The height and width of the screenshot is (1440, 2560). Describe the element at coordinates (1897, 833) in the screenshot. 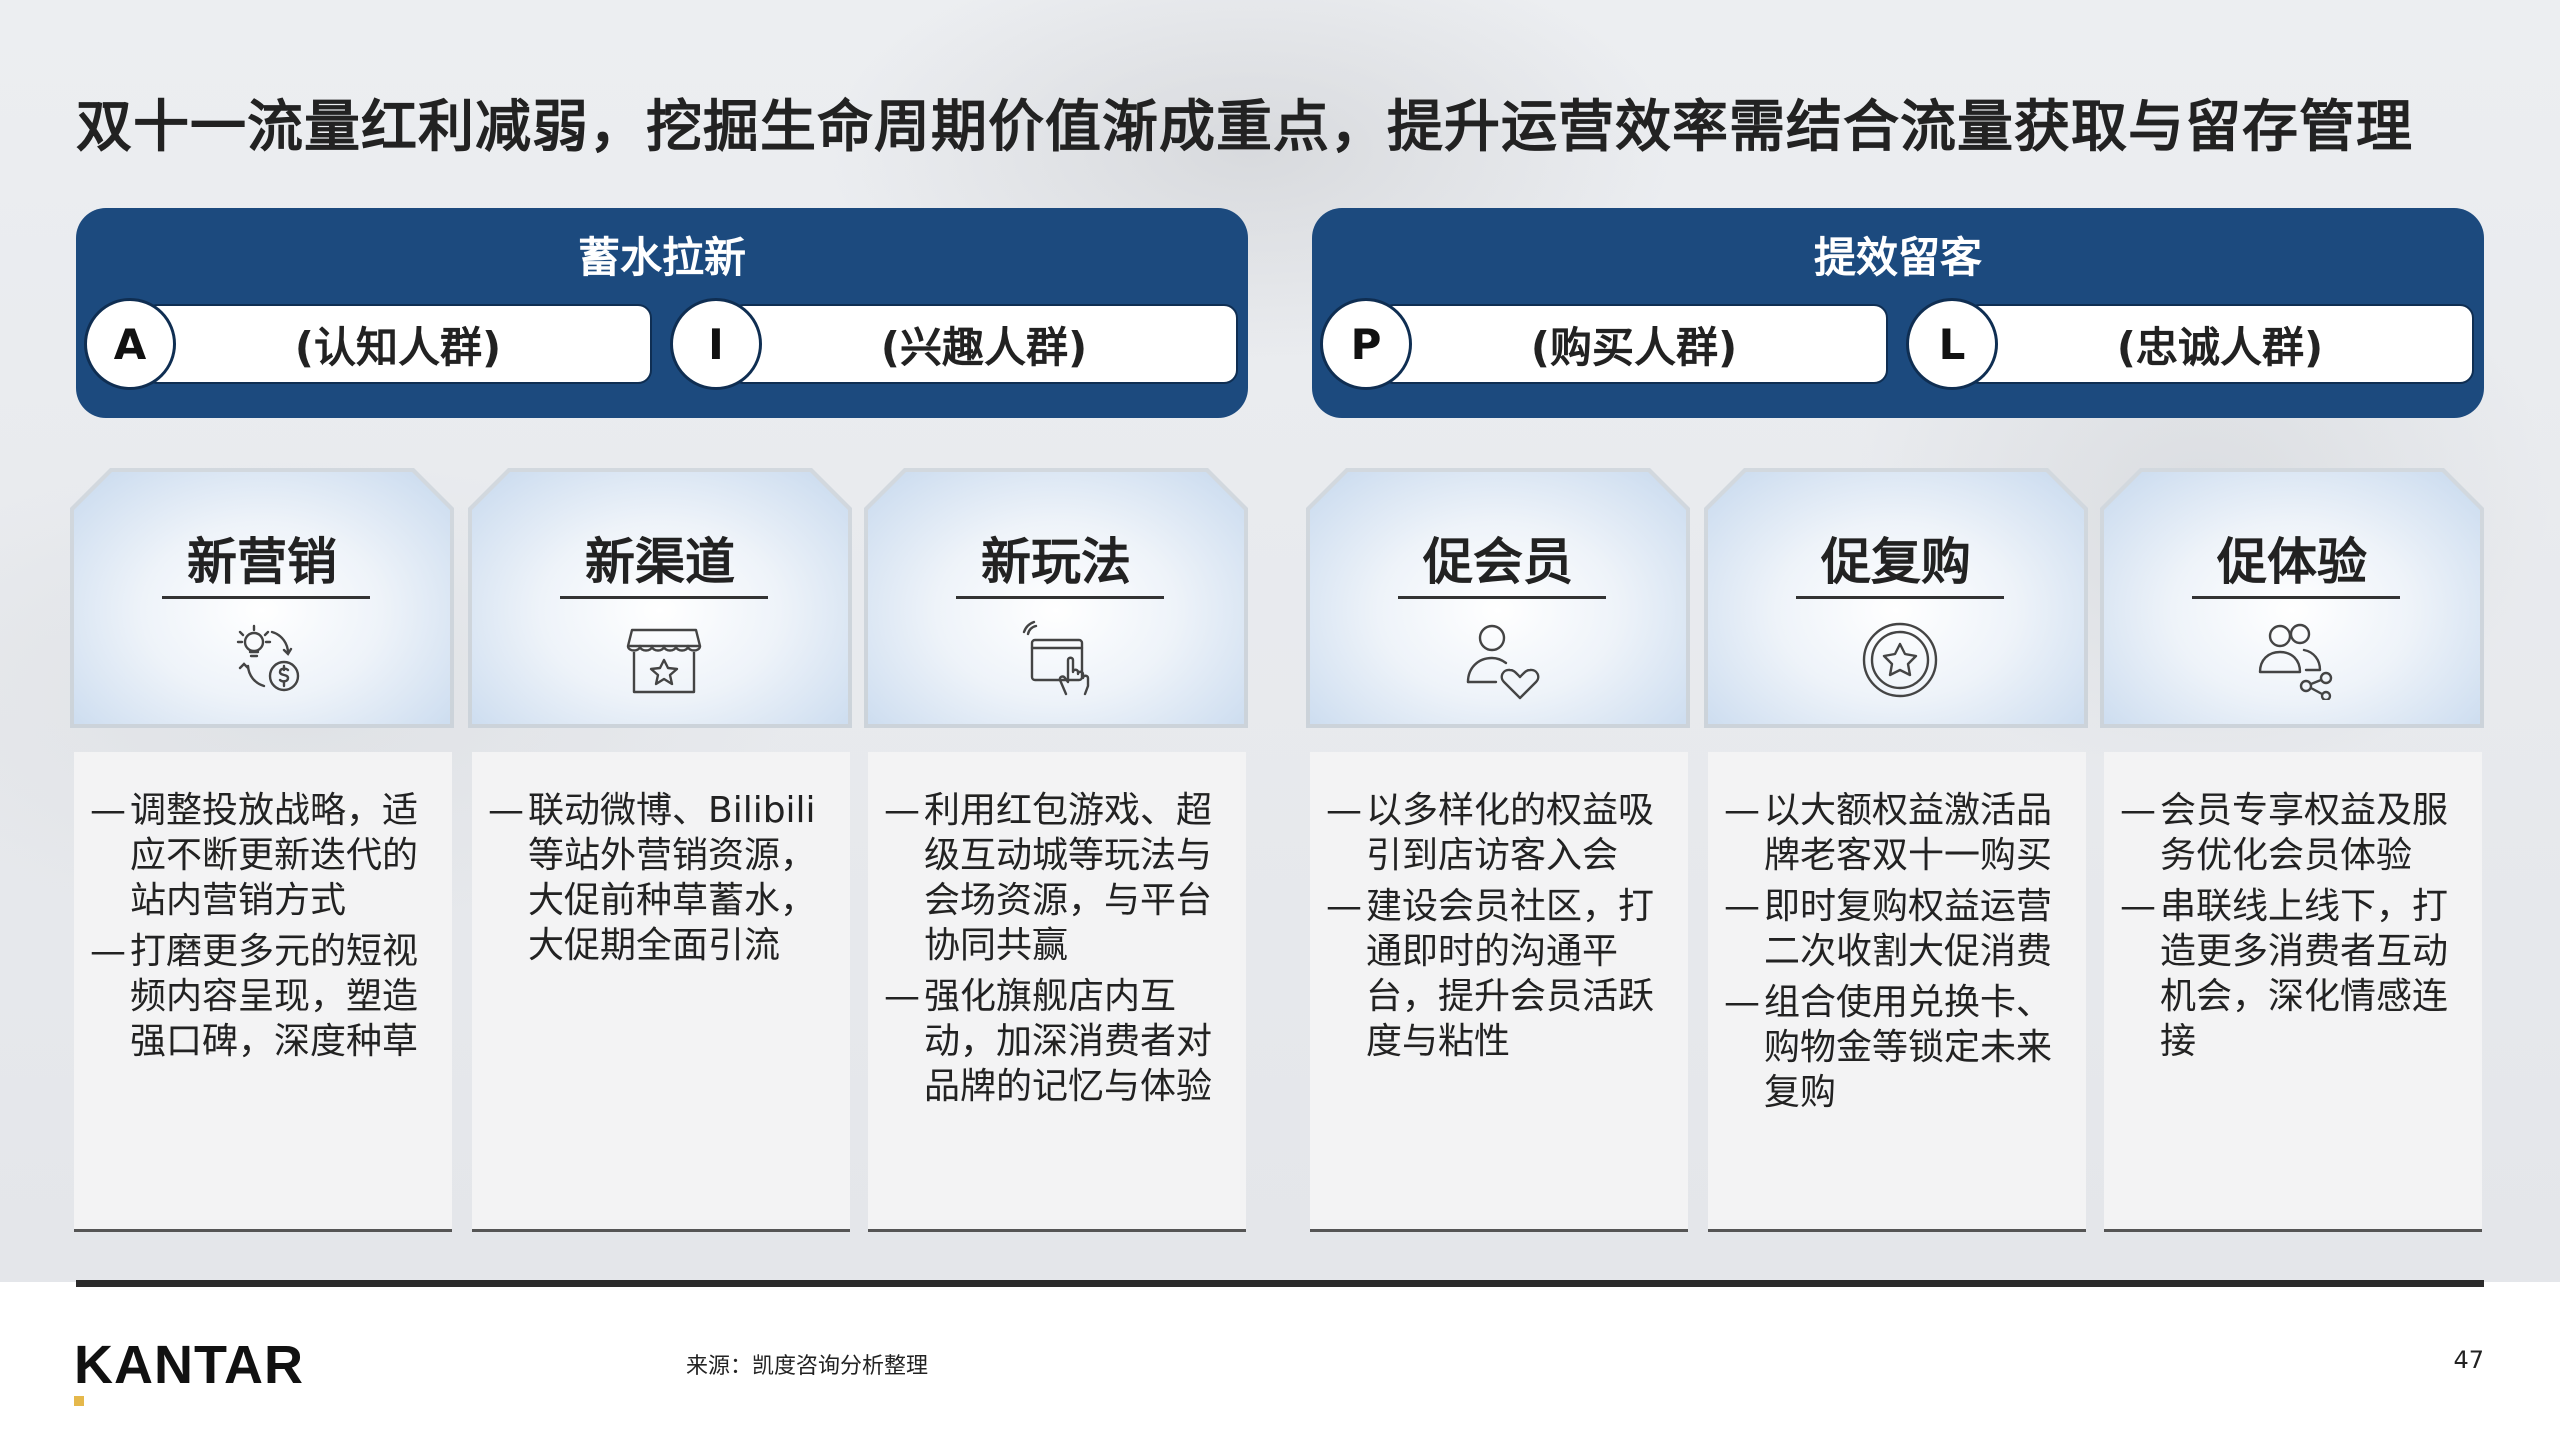

I see `bullet: 以大额权益激活品牌老客双十一购买` at that location.